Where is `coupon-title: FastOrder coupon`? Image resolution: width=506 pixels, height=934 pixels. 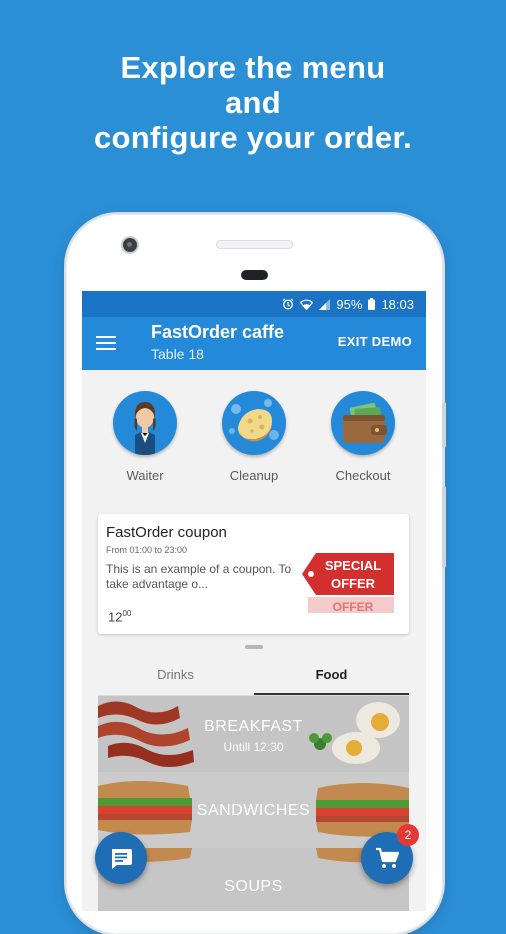
coupon-title: FastOrder coupon is located at coordinates (166, 532).